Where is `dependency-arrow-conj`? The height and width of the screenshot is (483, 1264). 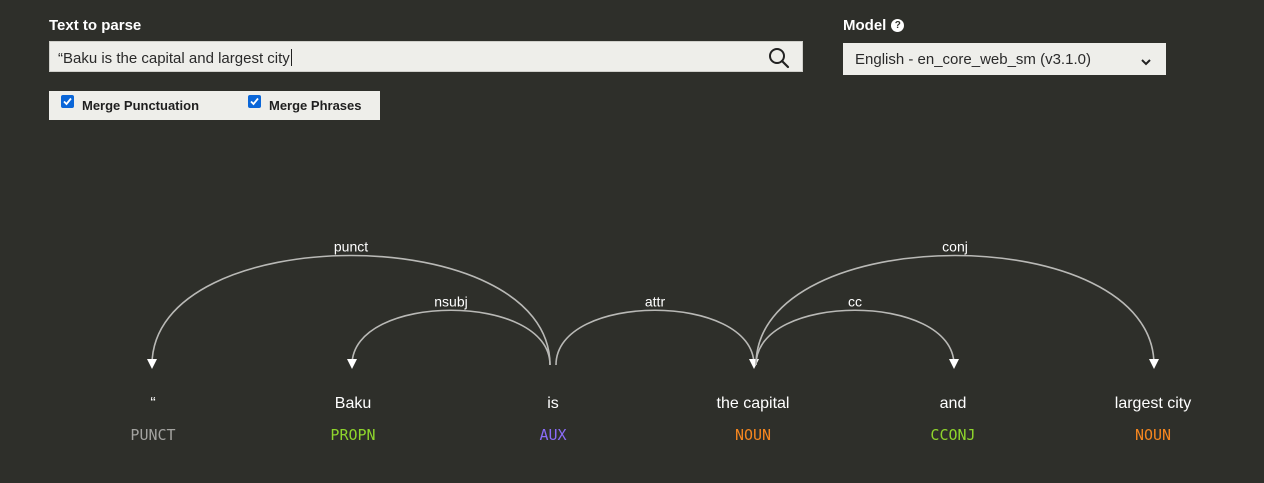 dependency-arrow-conj is located at coordinates (1154, 364).